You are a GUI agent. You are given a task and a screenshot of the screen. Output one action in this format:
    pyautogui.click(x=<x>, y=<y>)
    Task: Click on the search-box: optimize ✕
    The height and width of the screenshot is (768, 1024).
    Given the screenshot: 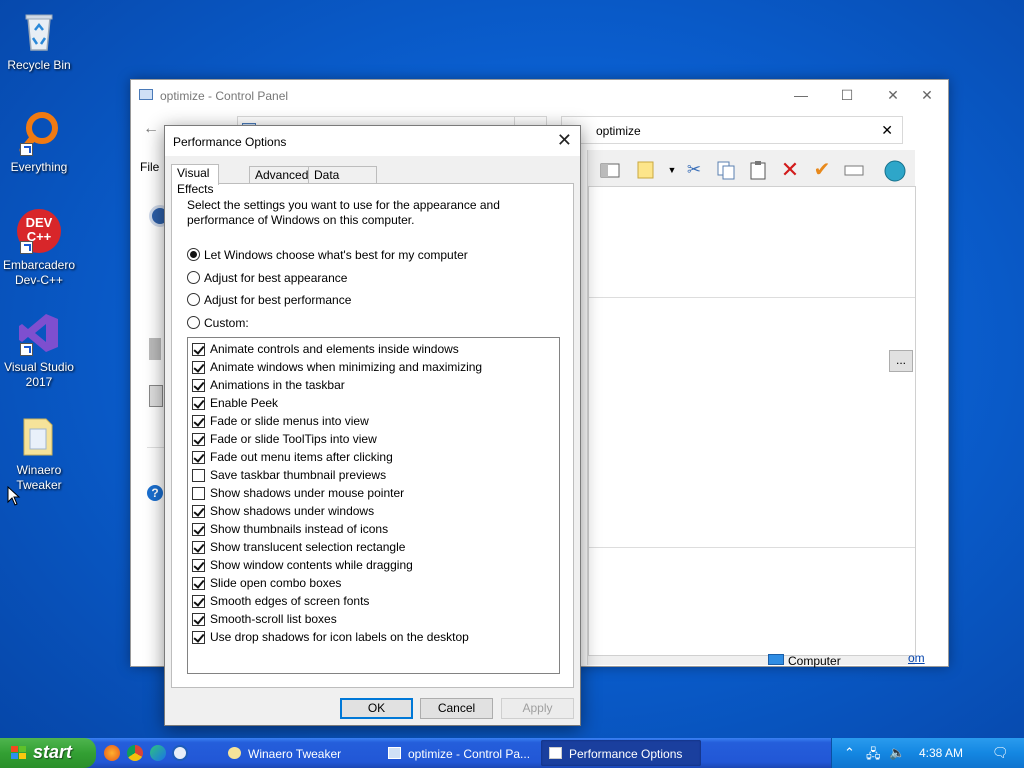 What is the action you would take?
    pyautogui.click(x=732, y=130)
    